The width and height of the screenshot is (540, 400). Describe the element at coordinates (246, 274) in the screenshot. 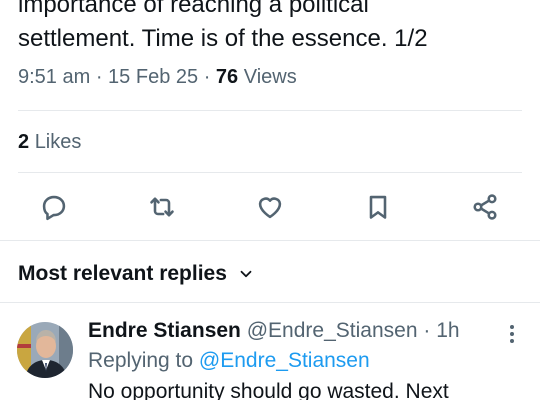

I see `chevron-down-icon` at that location.